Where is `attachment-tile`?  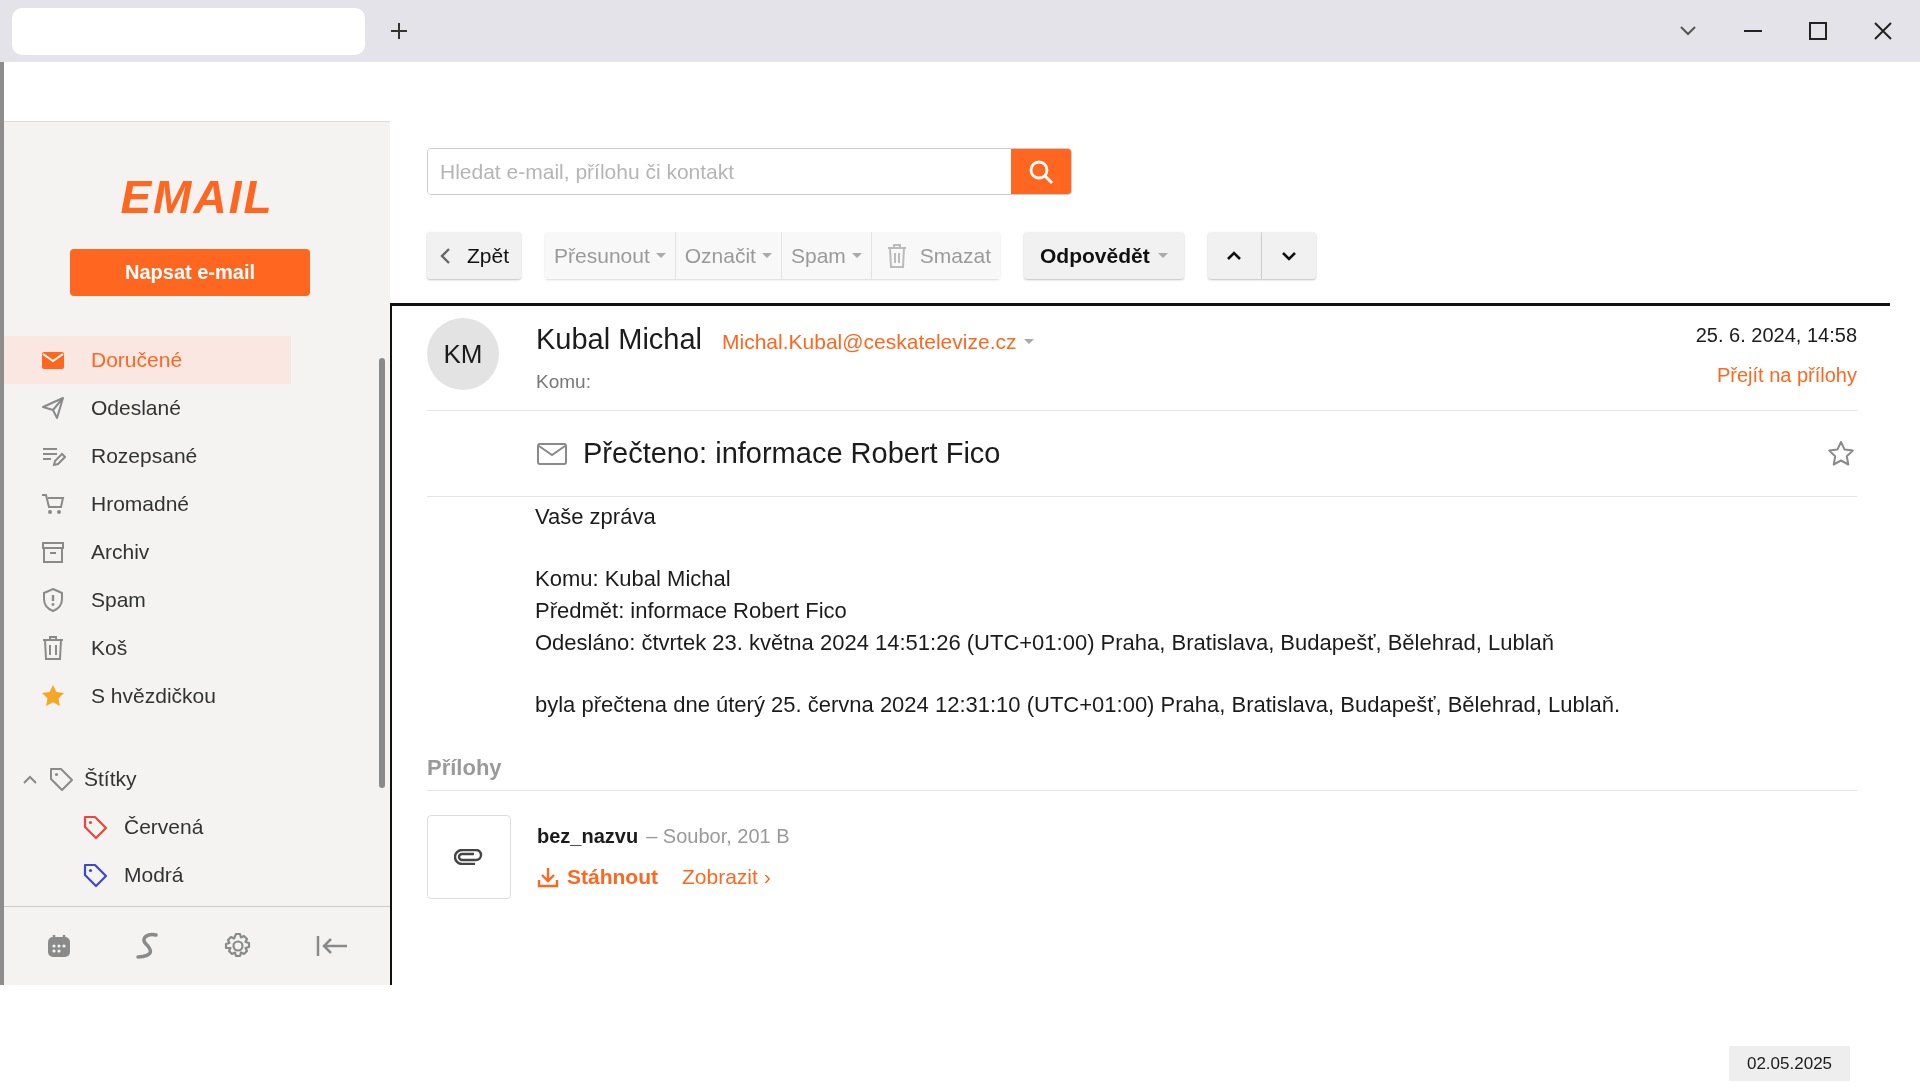
attachment-tile is located at coordinates (469, 857).